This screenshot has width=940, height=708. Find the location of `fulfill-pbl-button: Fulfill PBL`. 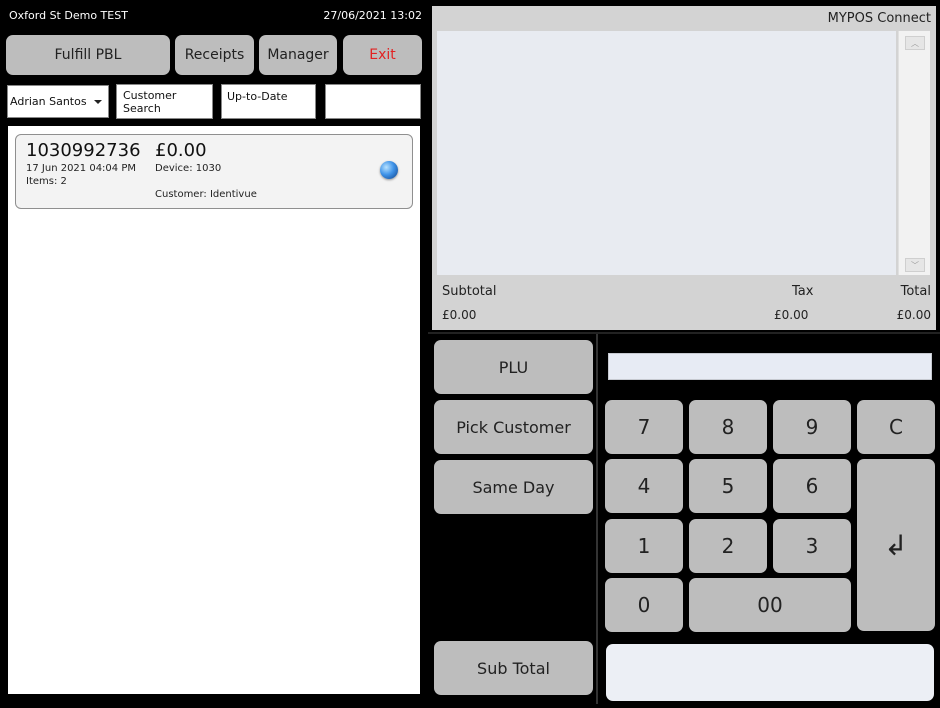

fulfill-pbl-button: Fulfill PBL is located at coordinates (88, 55).